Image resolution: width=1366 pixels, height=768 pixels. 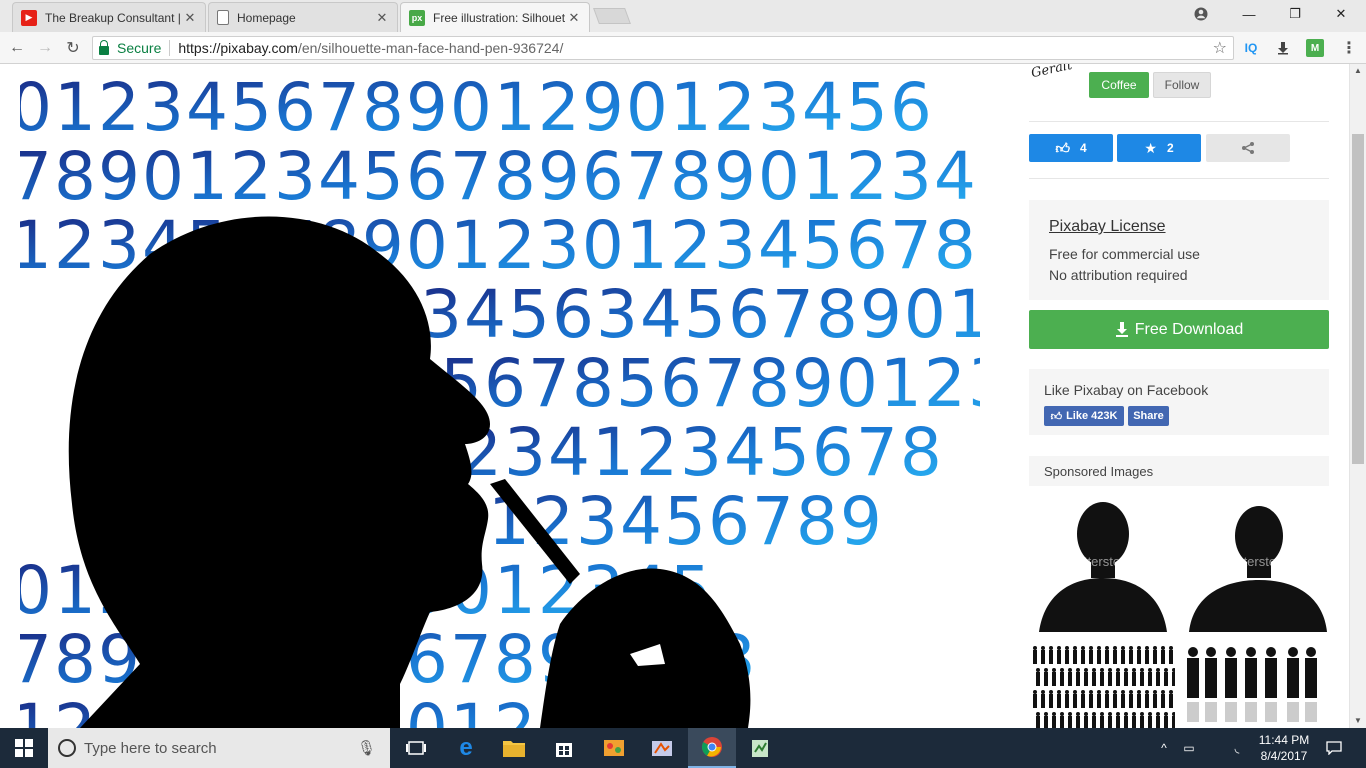 What do you see at coordinates (1159, 148) in the screenshot?
I see `favorite-button: ★ 2` at bounding box center [1159, 148].